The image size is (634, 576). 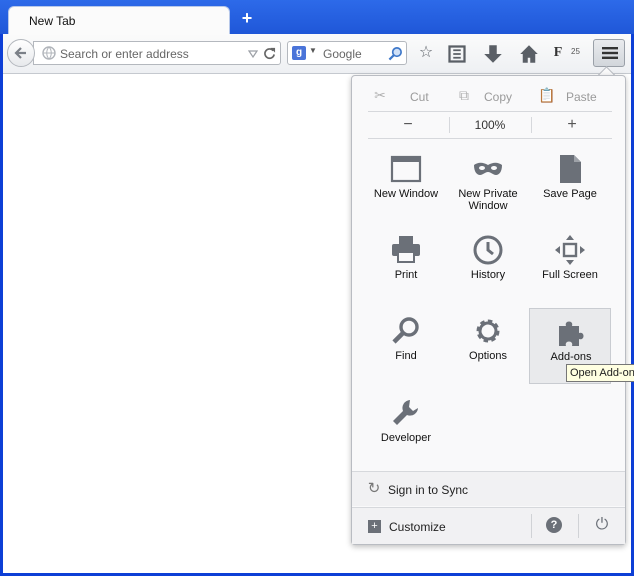 What do you see at coordinates (406, 194) in the screenshot?
I see `new-window-label: New Window` at bounding box center [406, 194].